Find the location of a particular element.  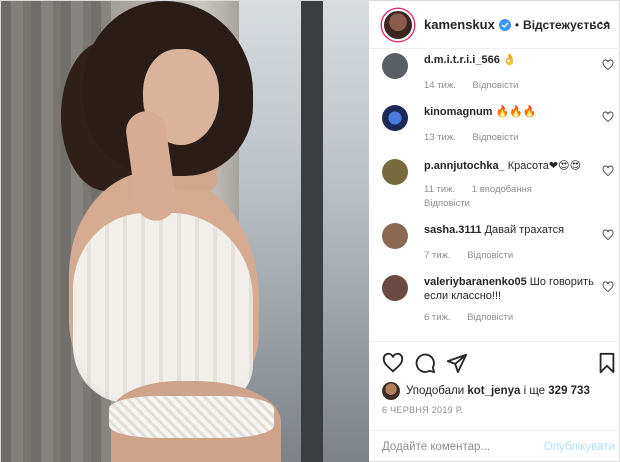

likes-prefix: Уподобали is located at coordinates (435, 391).